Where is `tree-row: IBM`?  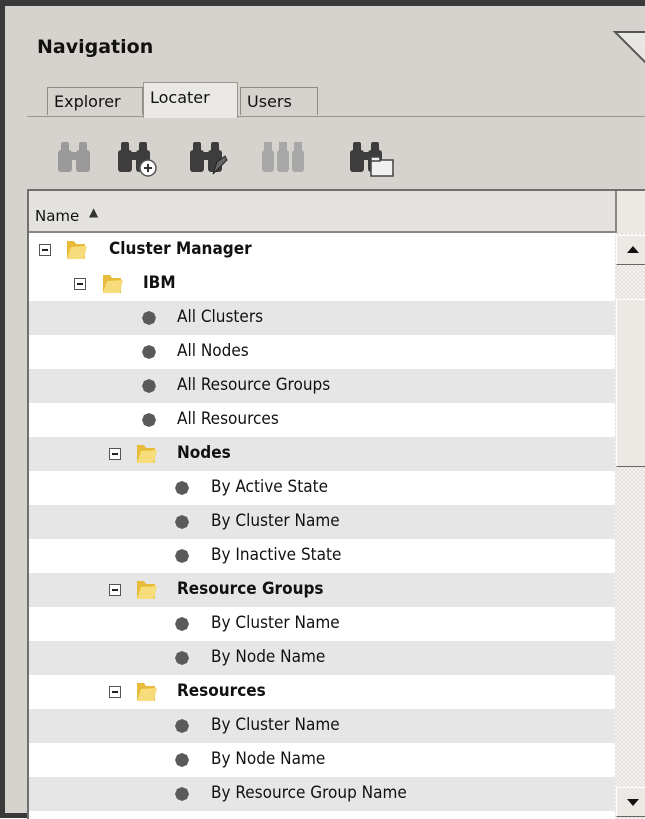 tree-row: IBM is located at coordinates (322, 284).